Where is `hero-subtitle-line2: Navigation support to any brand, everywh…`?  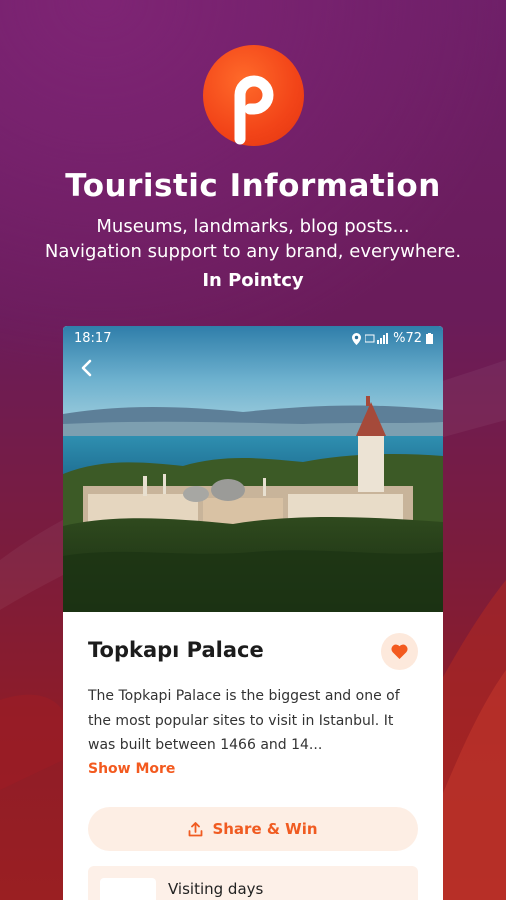
hero-subtitle-line2: Navigation support to any brand, everywh… is located at coordinates (253, 251).